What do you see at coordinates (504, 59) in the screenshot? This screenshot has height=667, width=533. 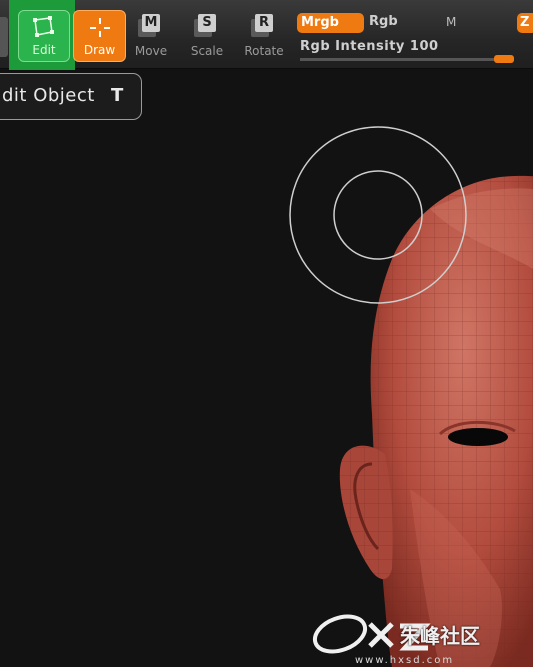 I see `rgb-intensity-slider-knob` at bounding box center [504, 59].